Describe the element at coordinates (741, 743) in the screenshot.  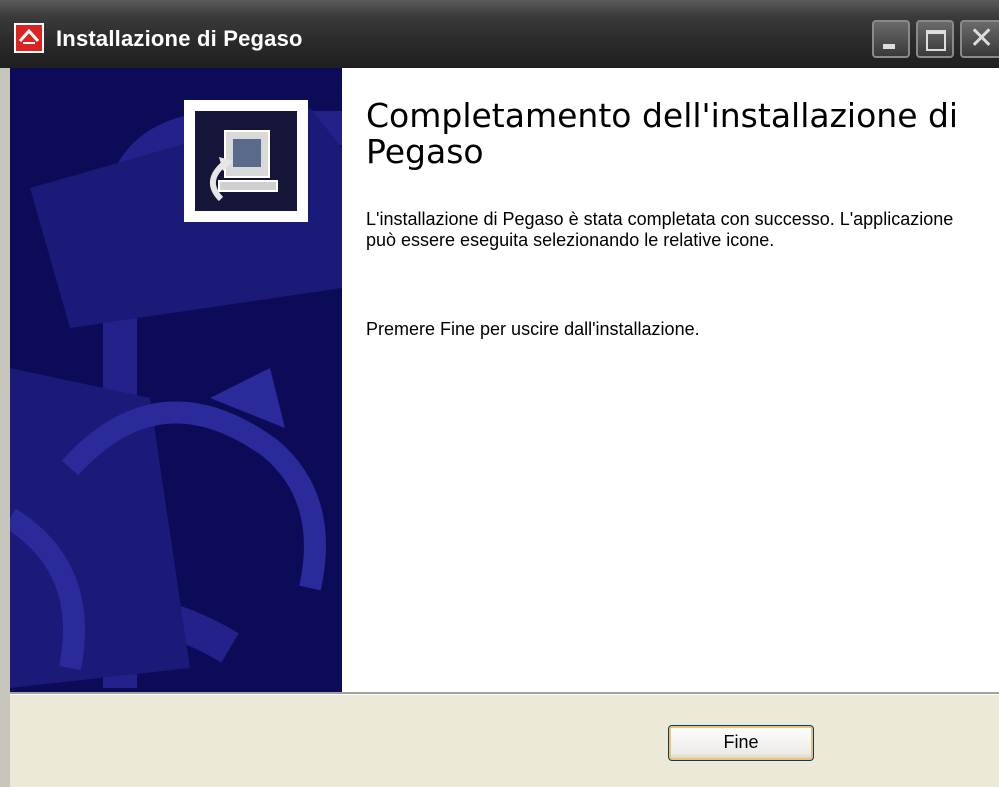
I see `finish-button: Fine` at that location.